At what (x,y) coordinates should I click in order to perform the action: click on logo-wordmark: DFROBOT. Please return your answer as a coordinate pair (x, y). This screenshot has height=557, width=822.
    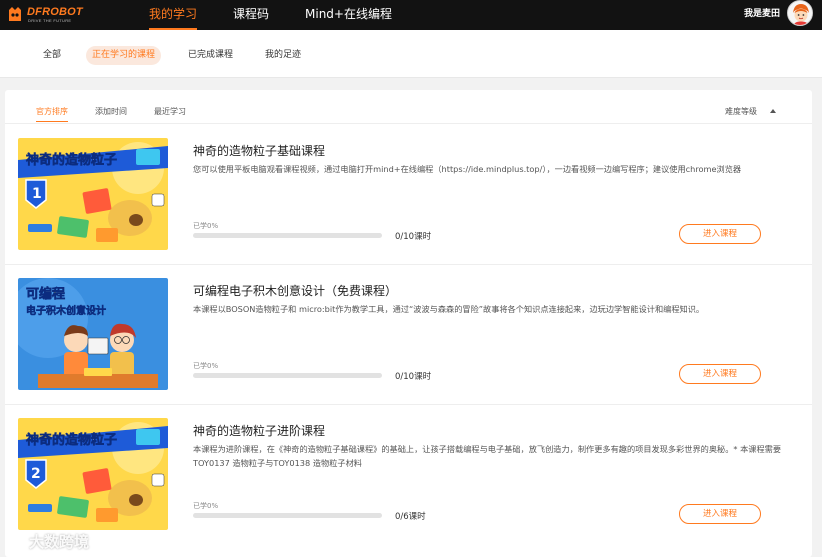
    Looking at the image, I should click on (55, 12).